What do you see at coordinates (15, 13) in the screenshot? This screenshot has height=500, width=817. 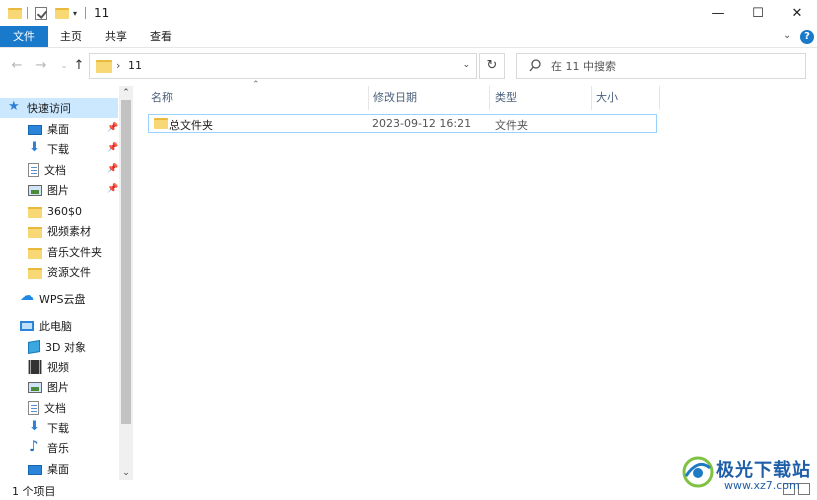 I see `app-folder-icon` at bounding box center [15, 13].